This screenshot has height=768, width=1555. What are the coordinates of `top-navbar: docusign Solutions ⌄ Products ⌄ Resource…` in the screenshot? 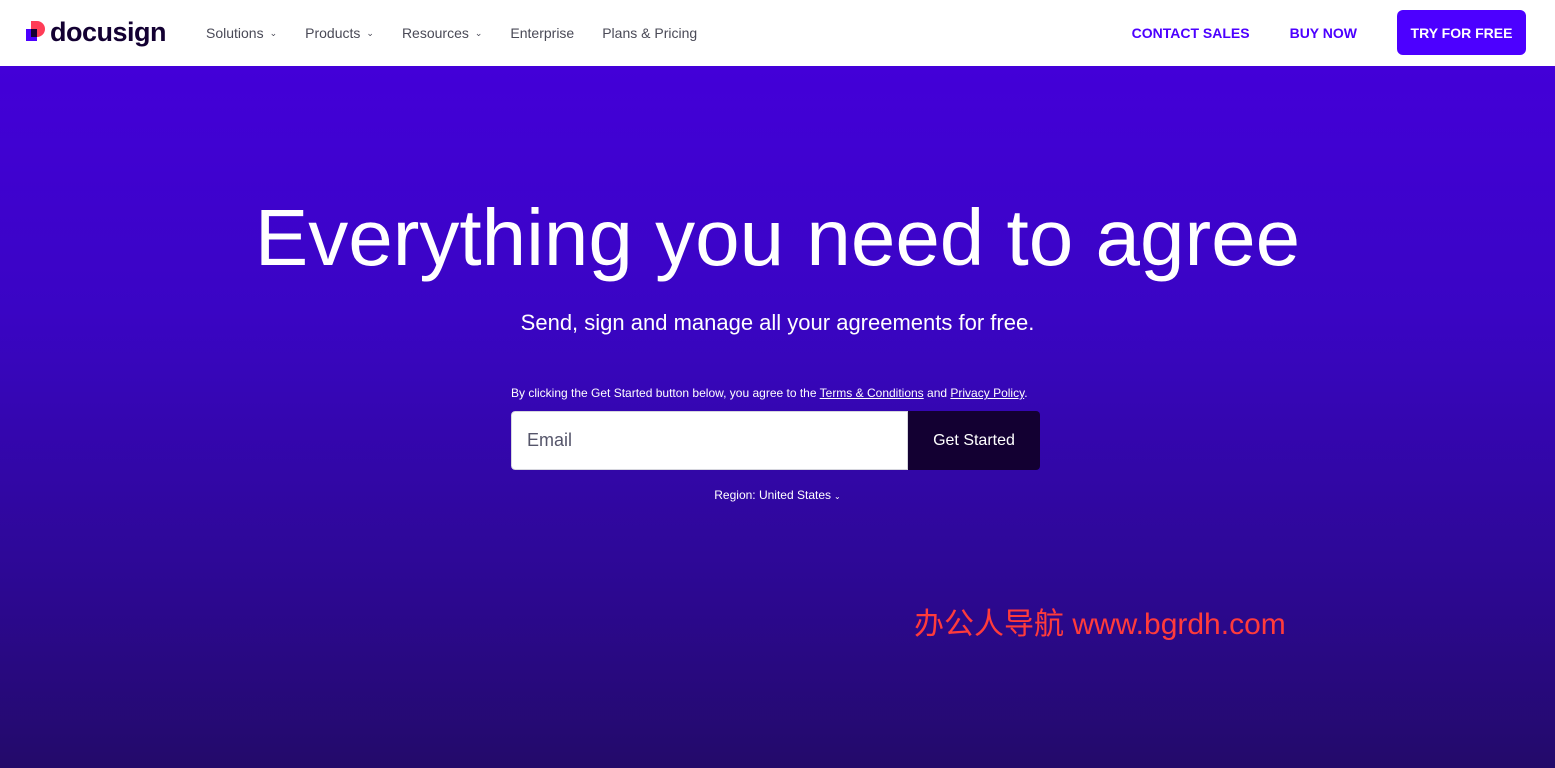 It's located at (777, 33).